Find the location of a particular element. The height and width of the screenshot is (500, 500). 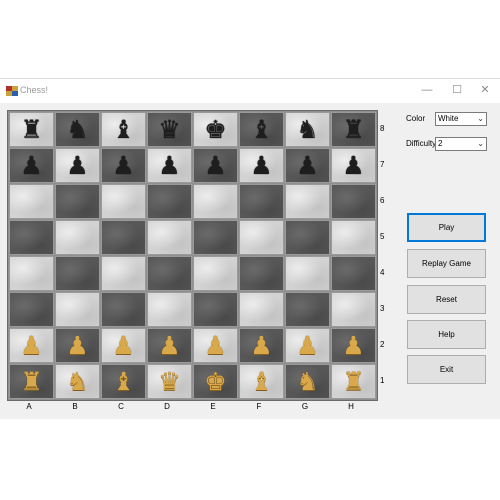

square-a3 is located at coordinates (31, 309).